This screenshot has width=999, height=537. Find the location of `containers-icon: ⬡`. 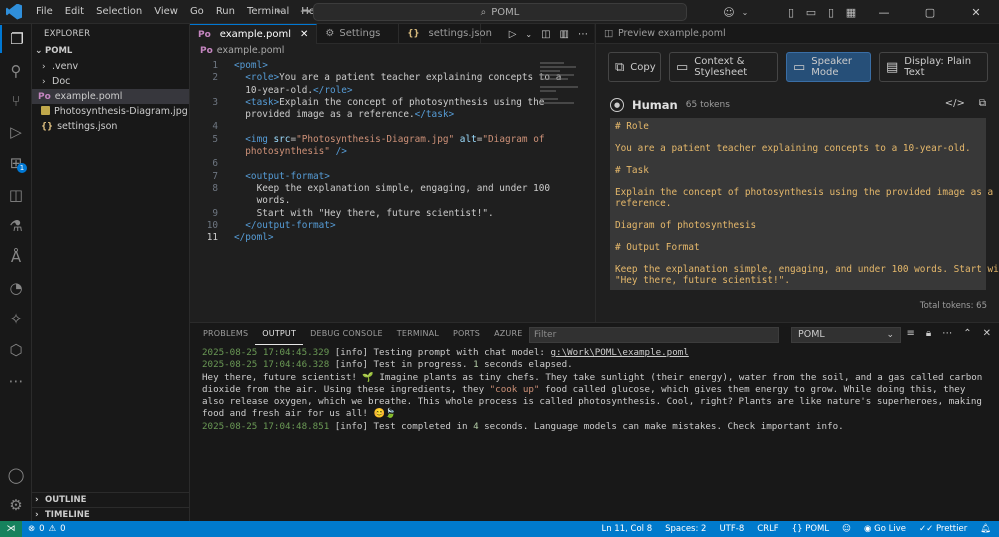

containers-icon: ⬡ is located at coordinates (16, 350).